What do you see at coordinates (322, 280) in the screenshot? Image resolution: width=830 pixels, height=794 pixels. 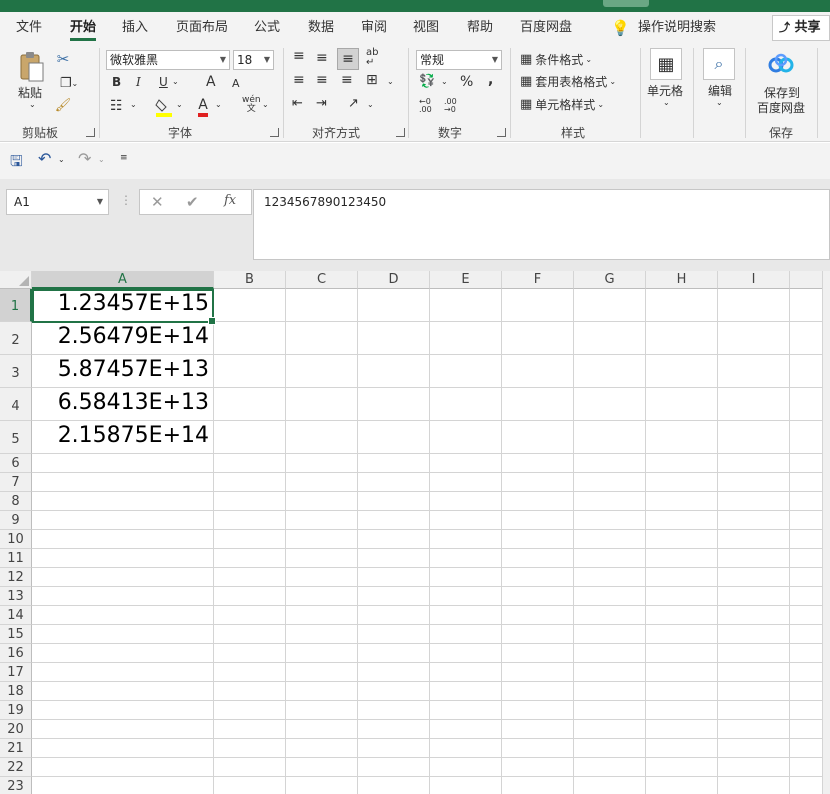 I see `column-header-c: C` at bounding box center [322, 280].